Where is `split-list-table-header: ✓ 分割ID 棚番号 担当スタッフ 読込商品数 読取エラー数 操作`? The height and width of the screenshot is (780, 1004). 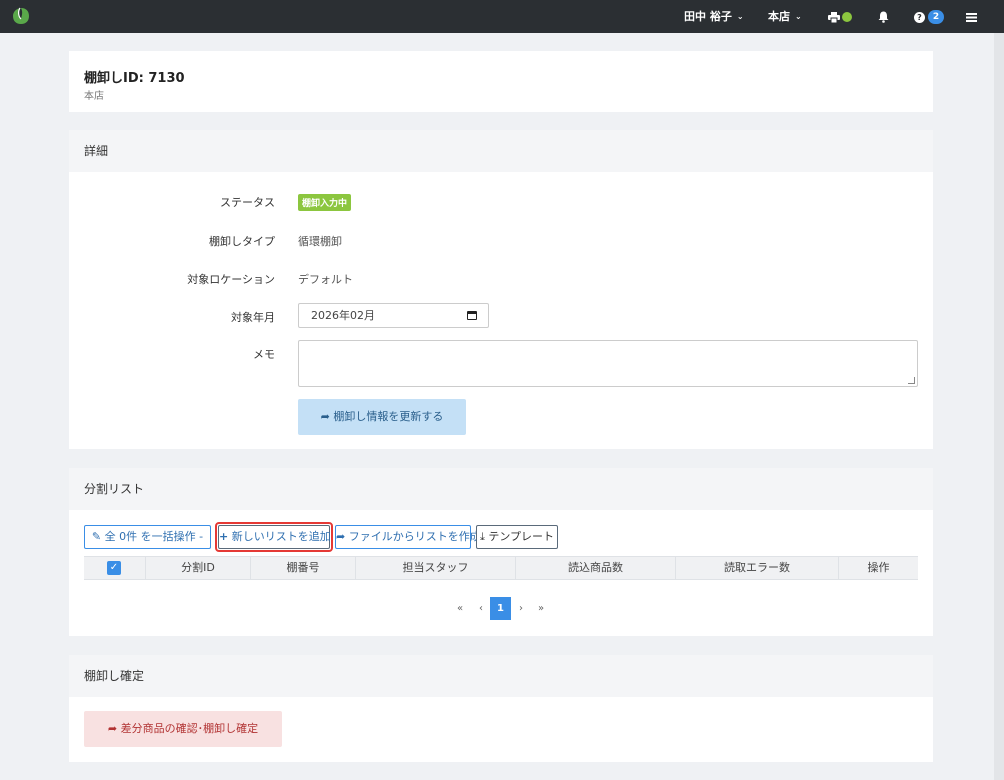 split-list-table-header: ✓ 分割ID 棚番号 担当スタッフ 読込商品数 読取エラー数 操作 is located at coordinates (501, 568).